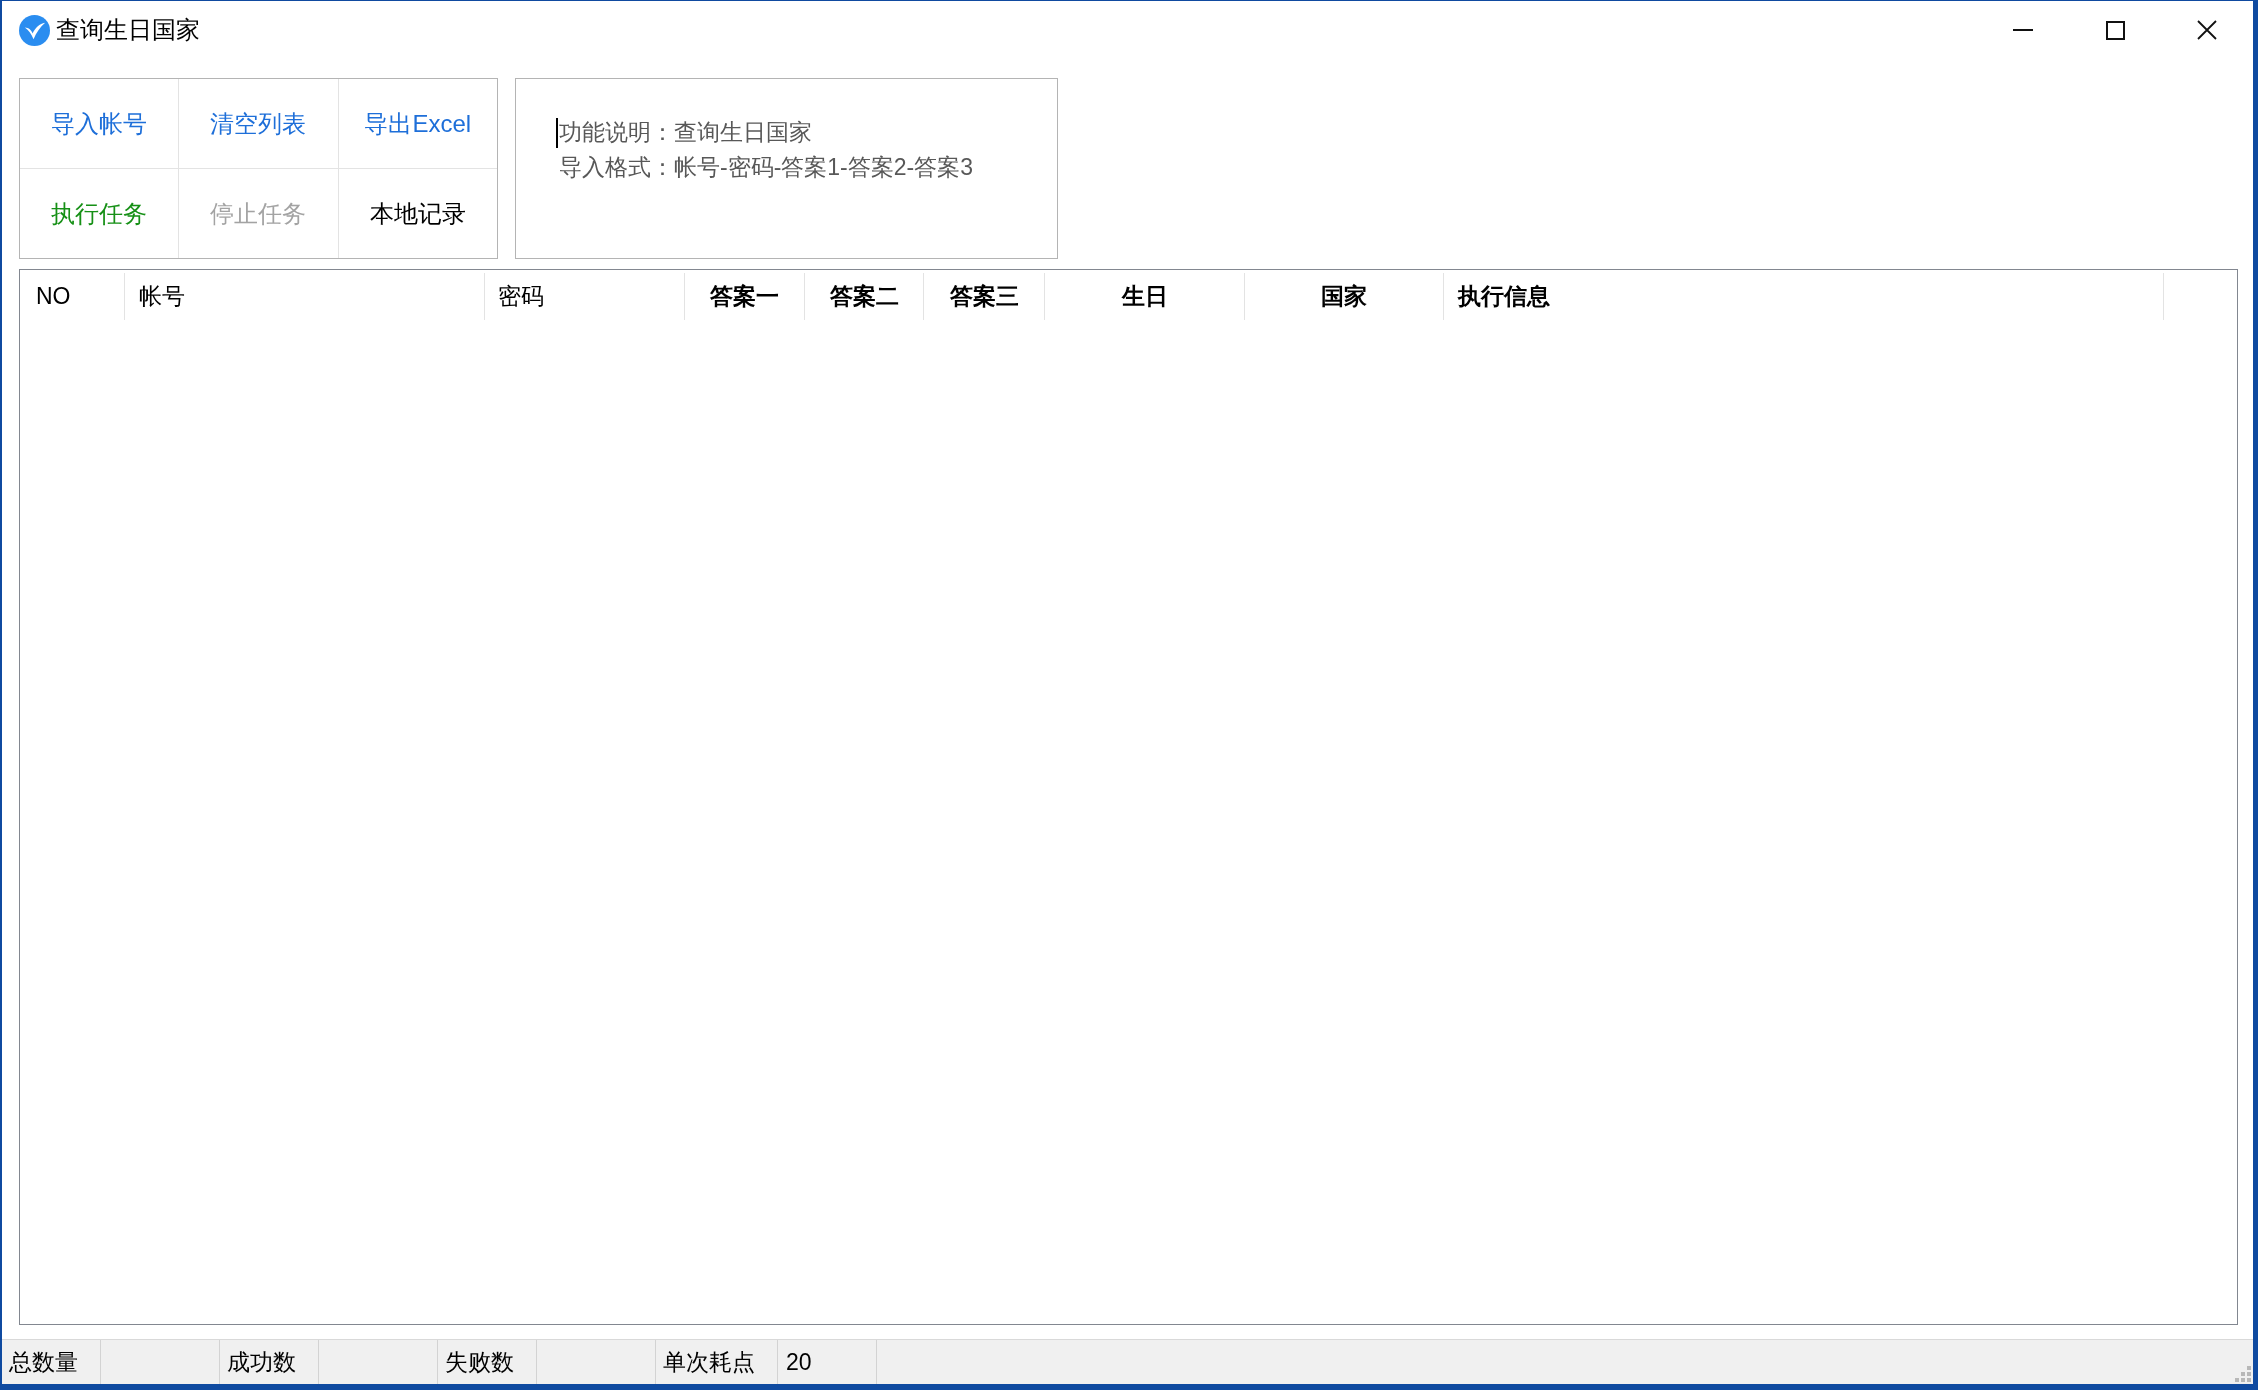 Image resolution: width=2258 pixels, height=1390 pixels. I want to click on description-text: 功能说明：查询生日国家, so click(686, 132).